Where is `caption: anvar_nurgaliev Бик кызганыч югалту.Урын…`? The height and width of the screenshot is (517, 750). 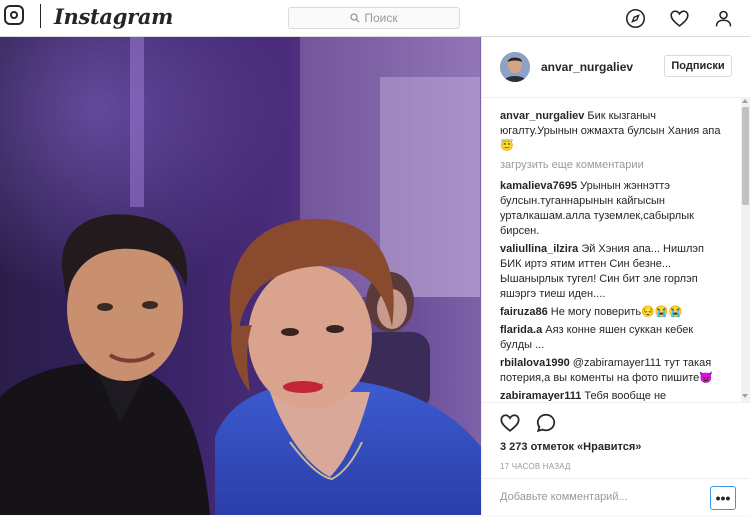
caption: anvar_nurgaliev Бик кызганыч югалту.Урын… is located at coordinates (614, 131).